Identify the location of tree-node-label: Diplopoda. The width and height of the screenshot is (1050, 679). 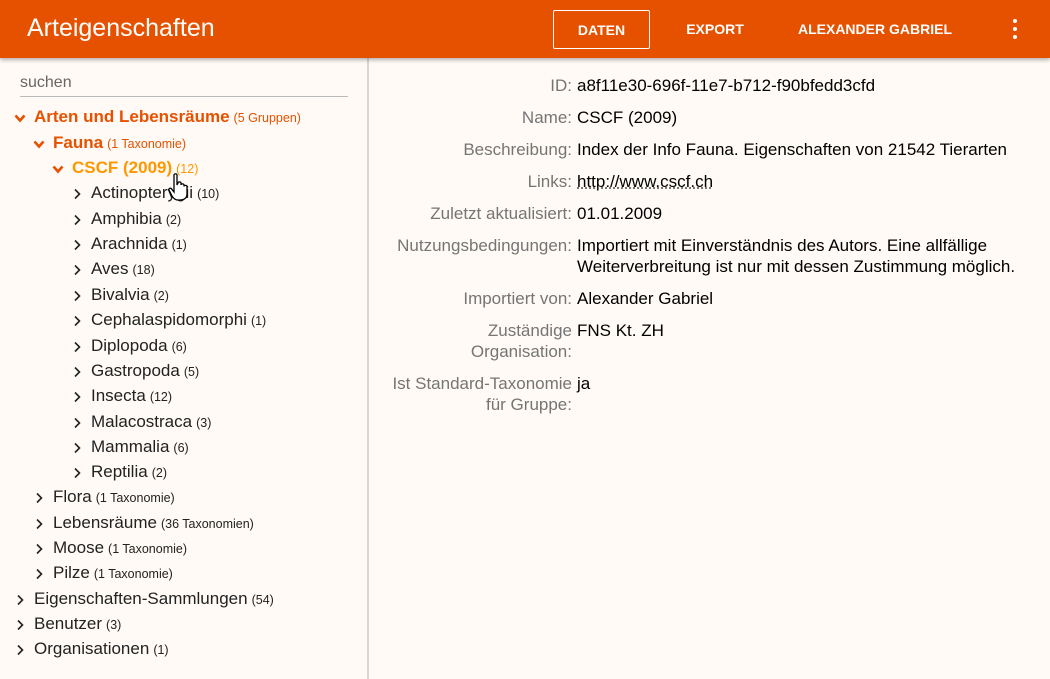
(129, 345).